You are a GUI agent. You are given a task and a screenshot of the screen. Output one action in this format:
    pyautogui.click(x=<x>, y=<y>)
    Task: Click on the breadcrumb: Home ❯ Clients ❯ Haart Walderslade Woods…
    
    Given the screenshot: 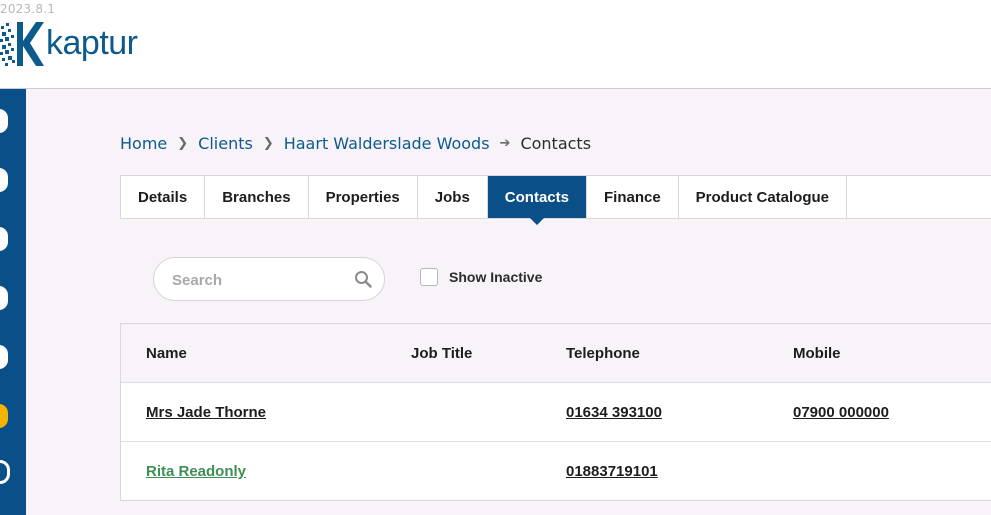 What is the action you would take?
    pyautogui.click(x=355, y=143)
    